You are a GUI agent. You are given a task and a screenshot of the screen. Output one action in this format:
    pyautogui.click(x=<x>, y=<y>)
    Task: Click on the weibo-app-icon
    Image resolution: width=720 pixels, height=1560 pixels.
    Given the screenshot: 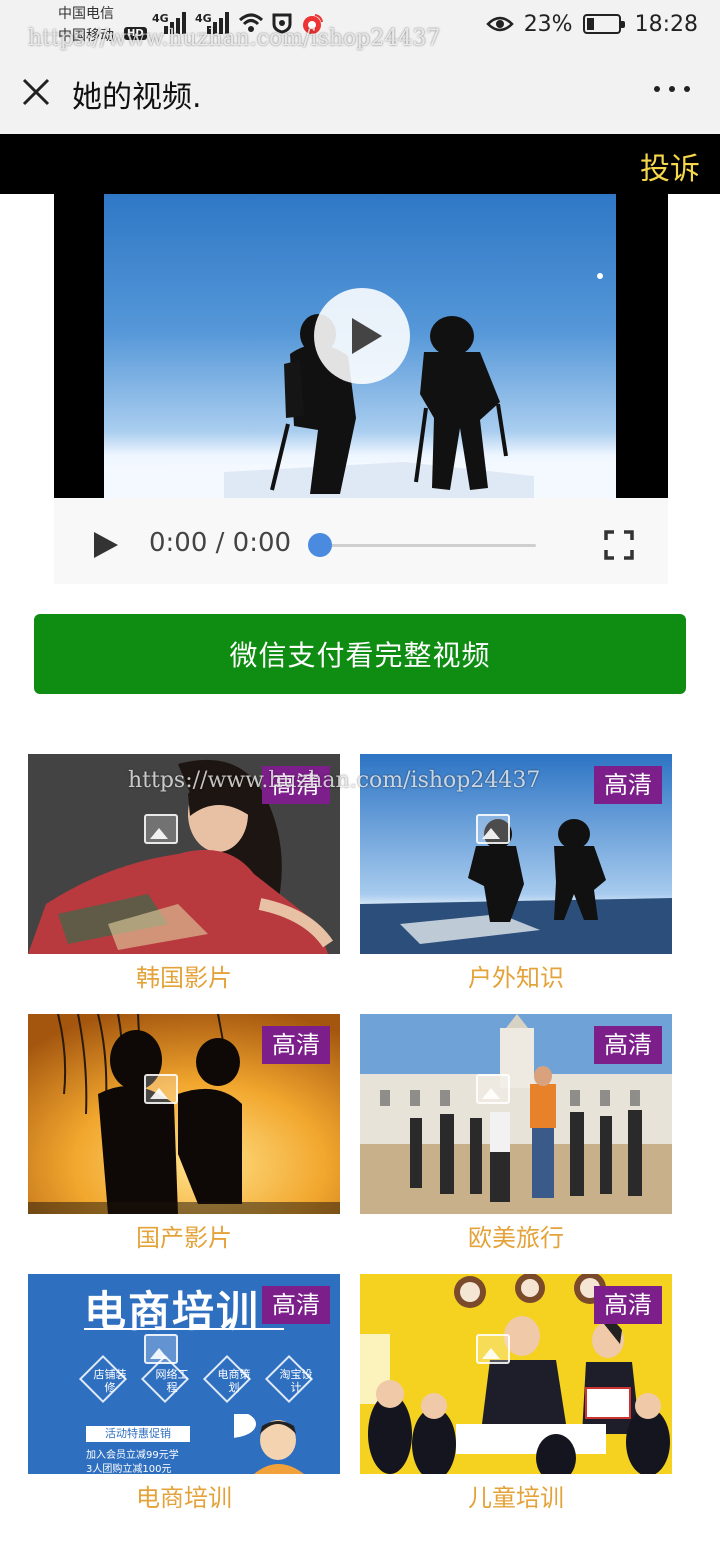 What is the action you would take?
    pyautogui.click(x=313, y=24)
    